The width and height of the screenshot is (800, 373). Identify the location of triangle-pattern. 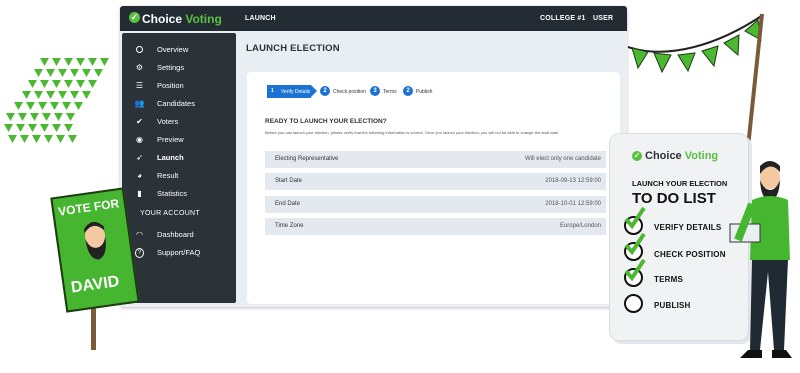
(56, 100).